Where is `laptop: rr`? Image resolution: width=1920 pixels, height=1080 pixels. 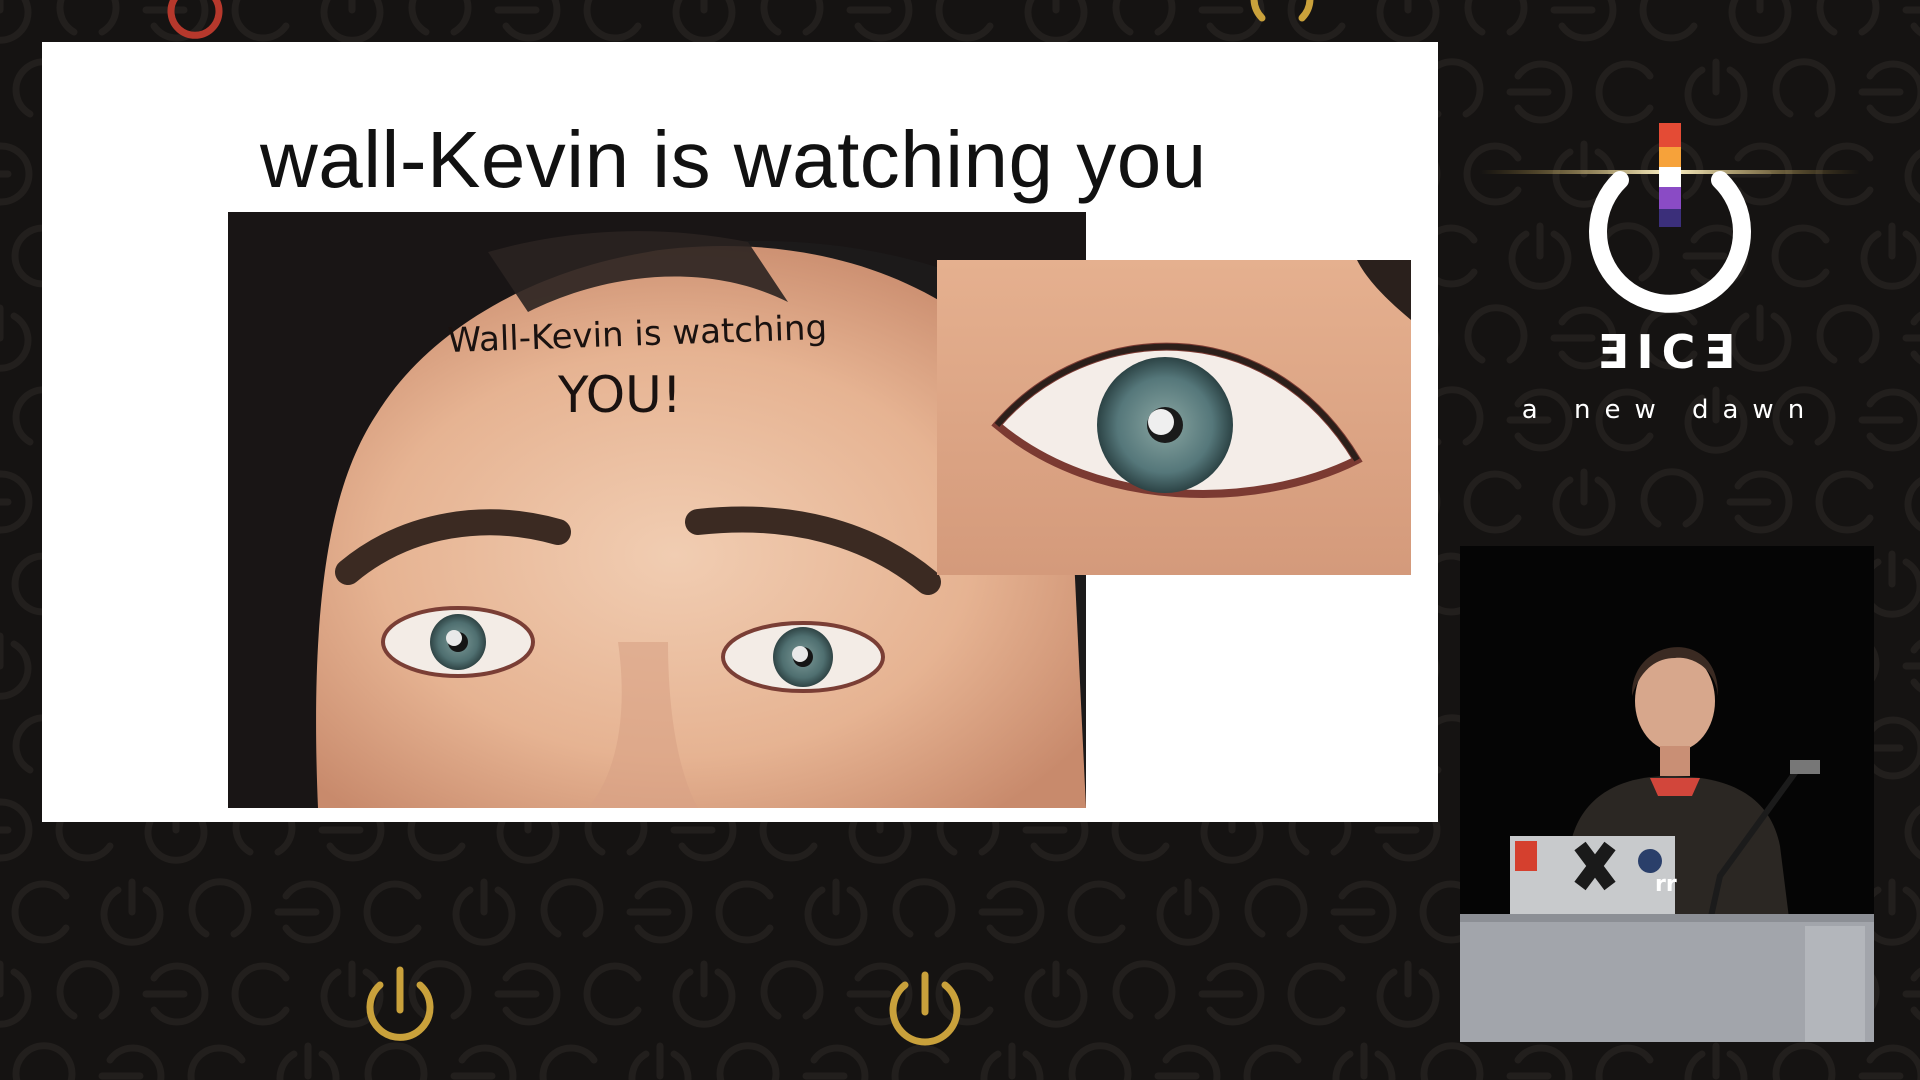
laptop: rr is located at coordinates (1593, 876).